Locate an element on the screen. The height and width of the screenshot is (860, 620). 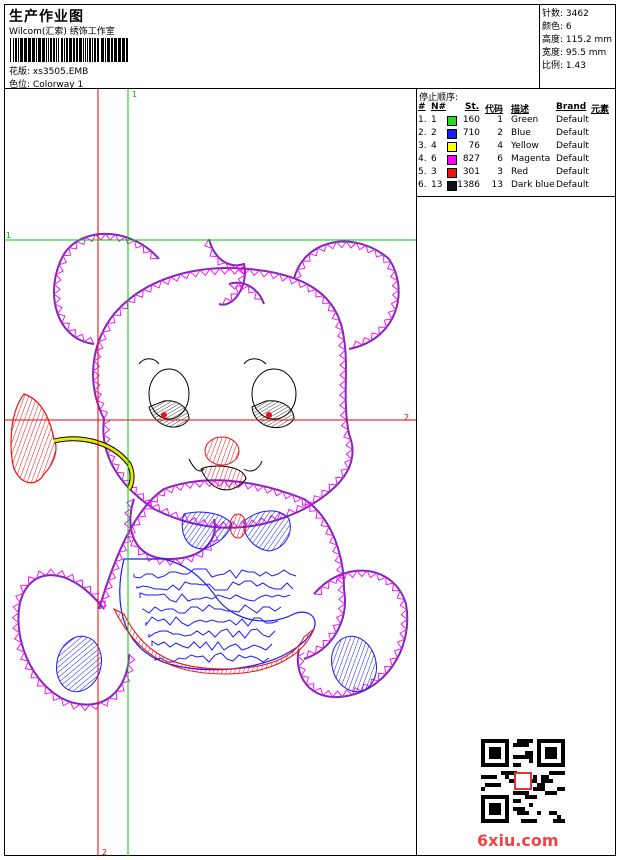
bear-face is located at coordinates (217, 424).